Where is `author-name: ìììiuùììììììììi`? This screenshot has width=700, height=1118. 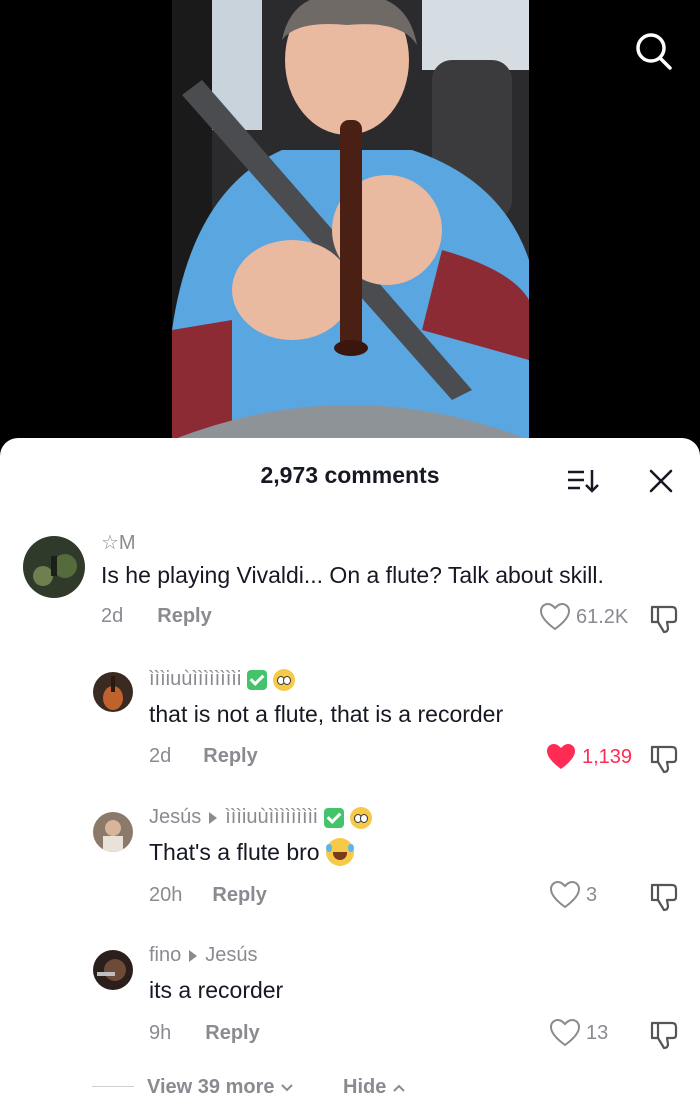
author-name: ìììiuùììììììììi is located at coordinates (195, 679).